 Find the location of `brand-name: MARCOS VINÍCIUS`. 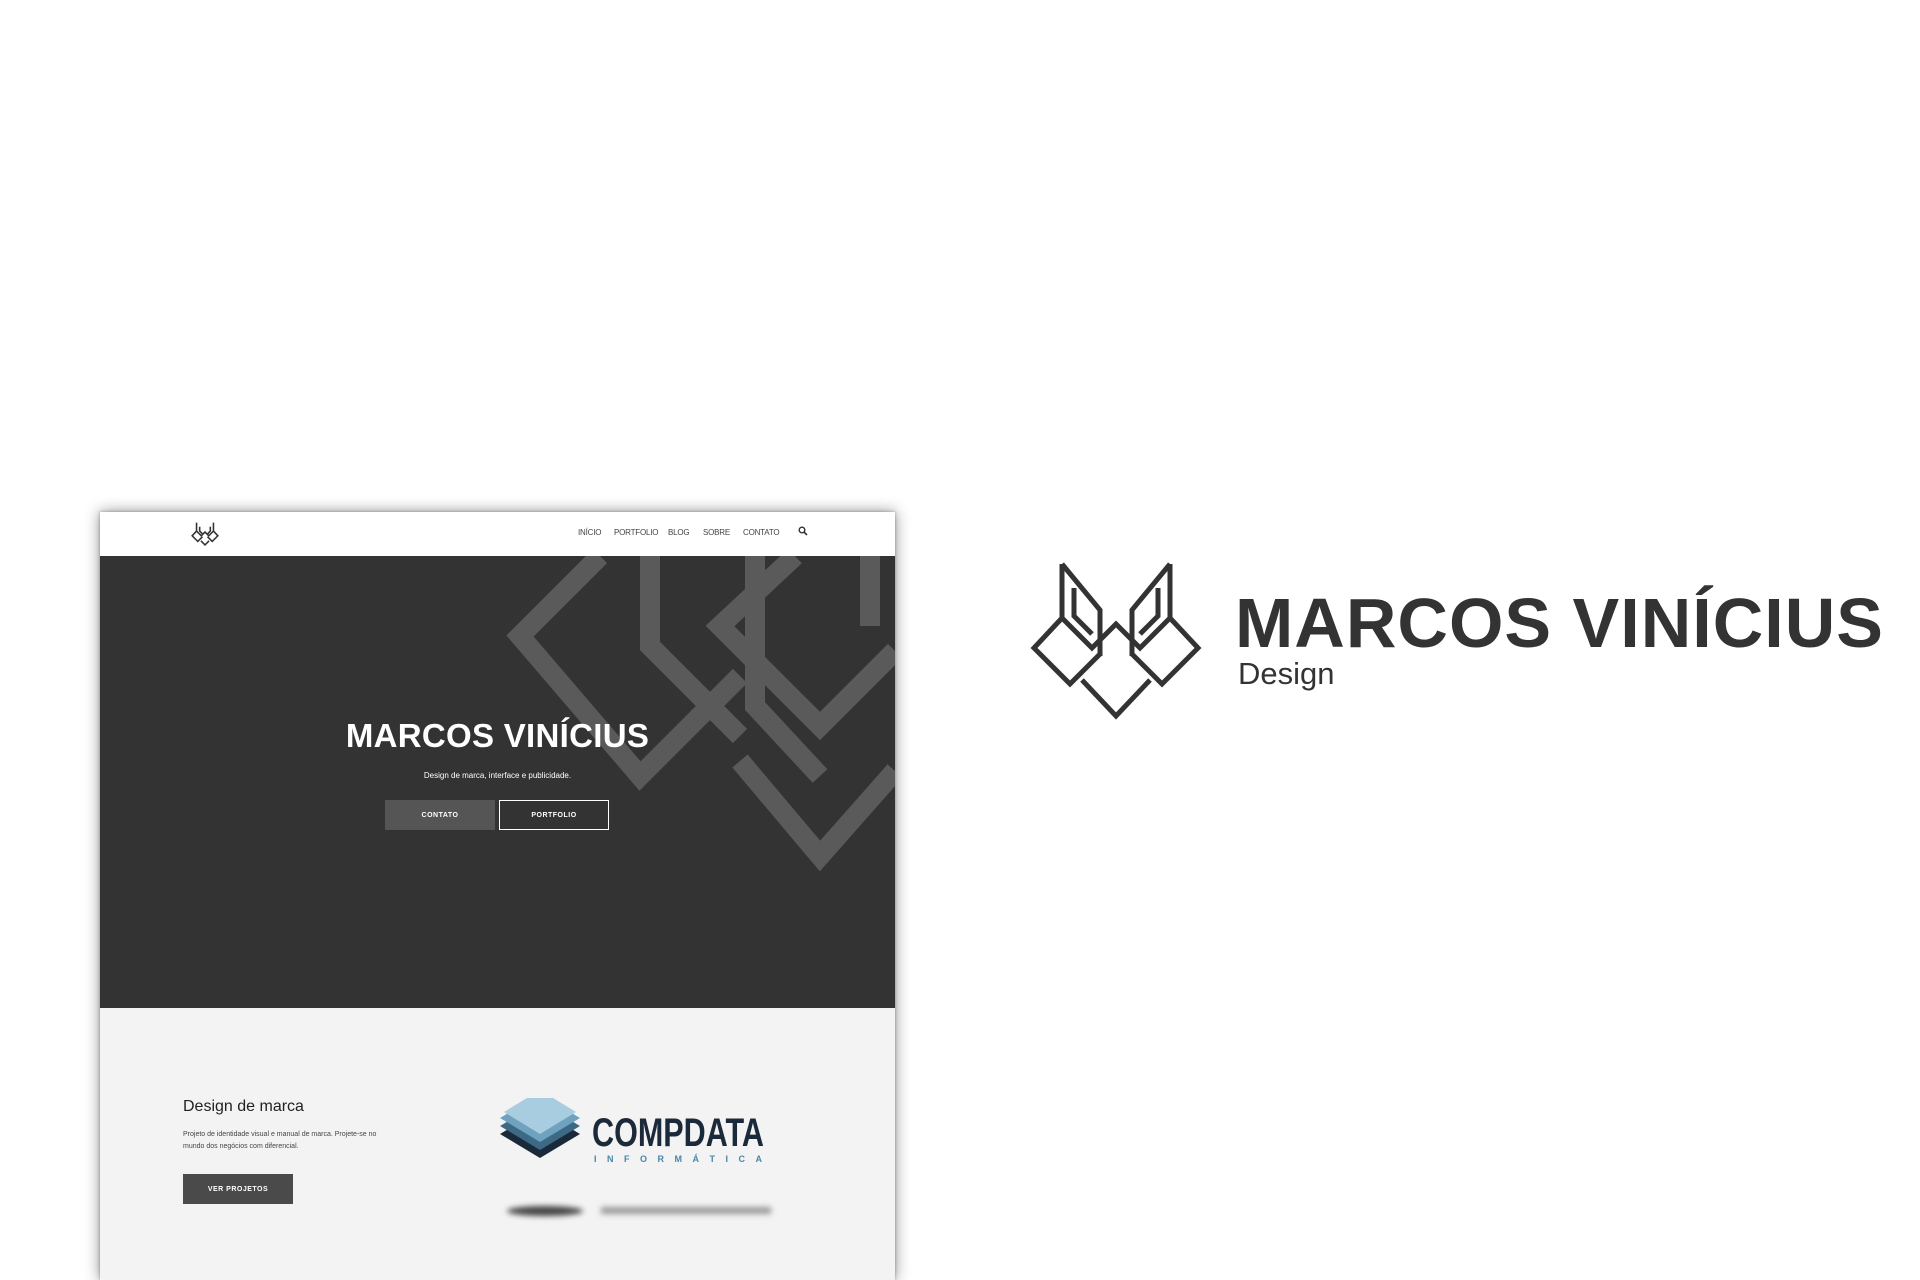

brand-name: MARCOS VINÍCIUS is located at coordinates (1559, 623).